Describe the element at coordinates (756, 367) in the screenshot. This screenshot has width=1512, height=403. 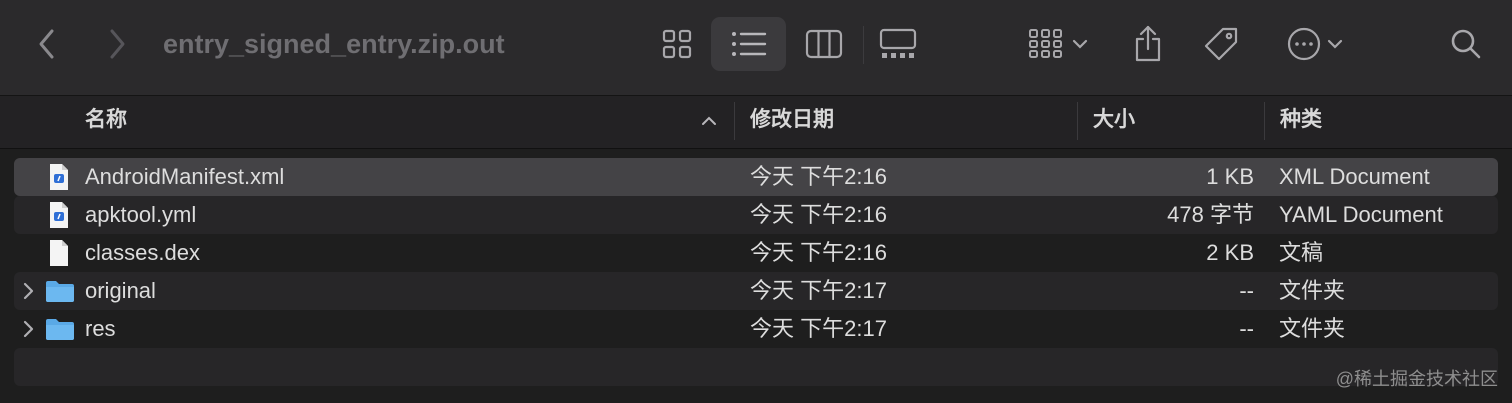
I see `empty-row` at that location.